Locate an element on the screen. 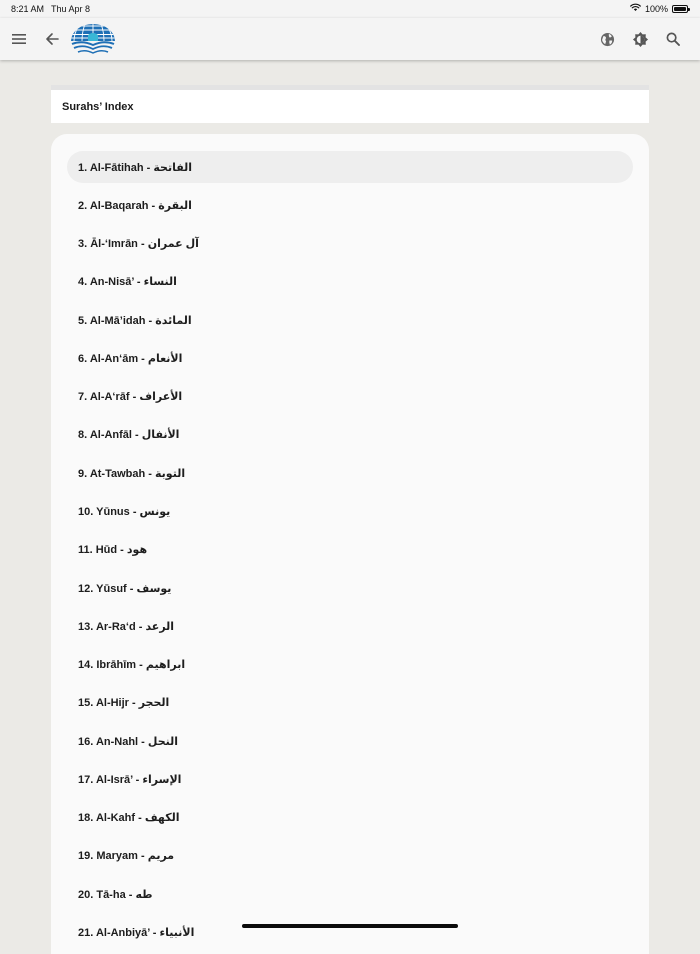  app-bar is located at coordinates (350, 39).